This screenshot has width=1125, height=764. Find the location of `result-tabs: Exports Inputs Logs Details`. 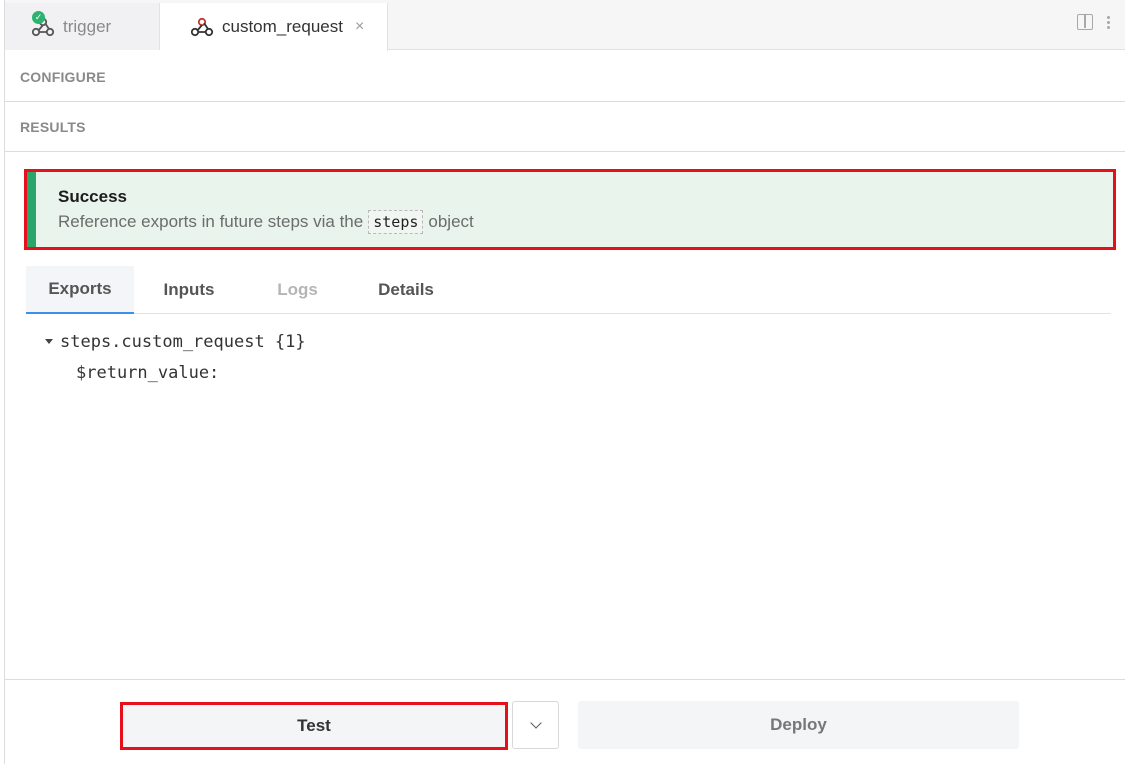

result-tabs: Exports Inputs Logs Details is located at coordinates (568, 290).